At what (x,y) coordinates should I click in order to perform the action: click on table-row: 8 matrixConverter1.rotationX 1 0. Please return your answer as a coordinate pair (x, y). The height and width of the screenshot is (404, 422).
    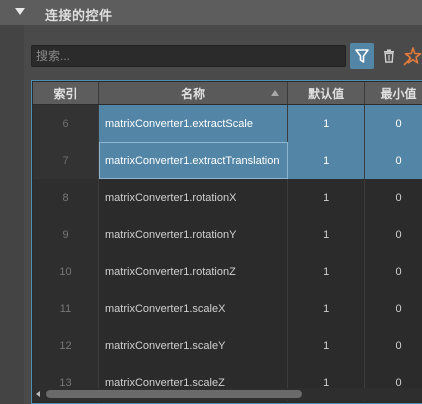
    Looking at the image, I should click on (227, 197).